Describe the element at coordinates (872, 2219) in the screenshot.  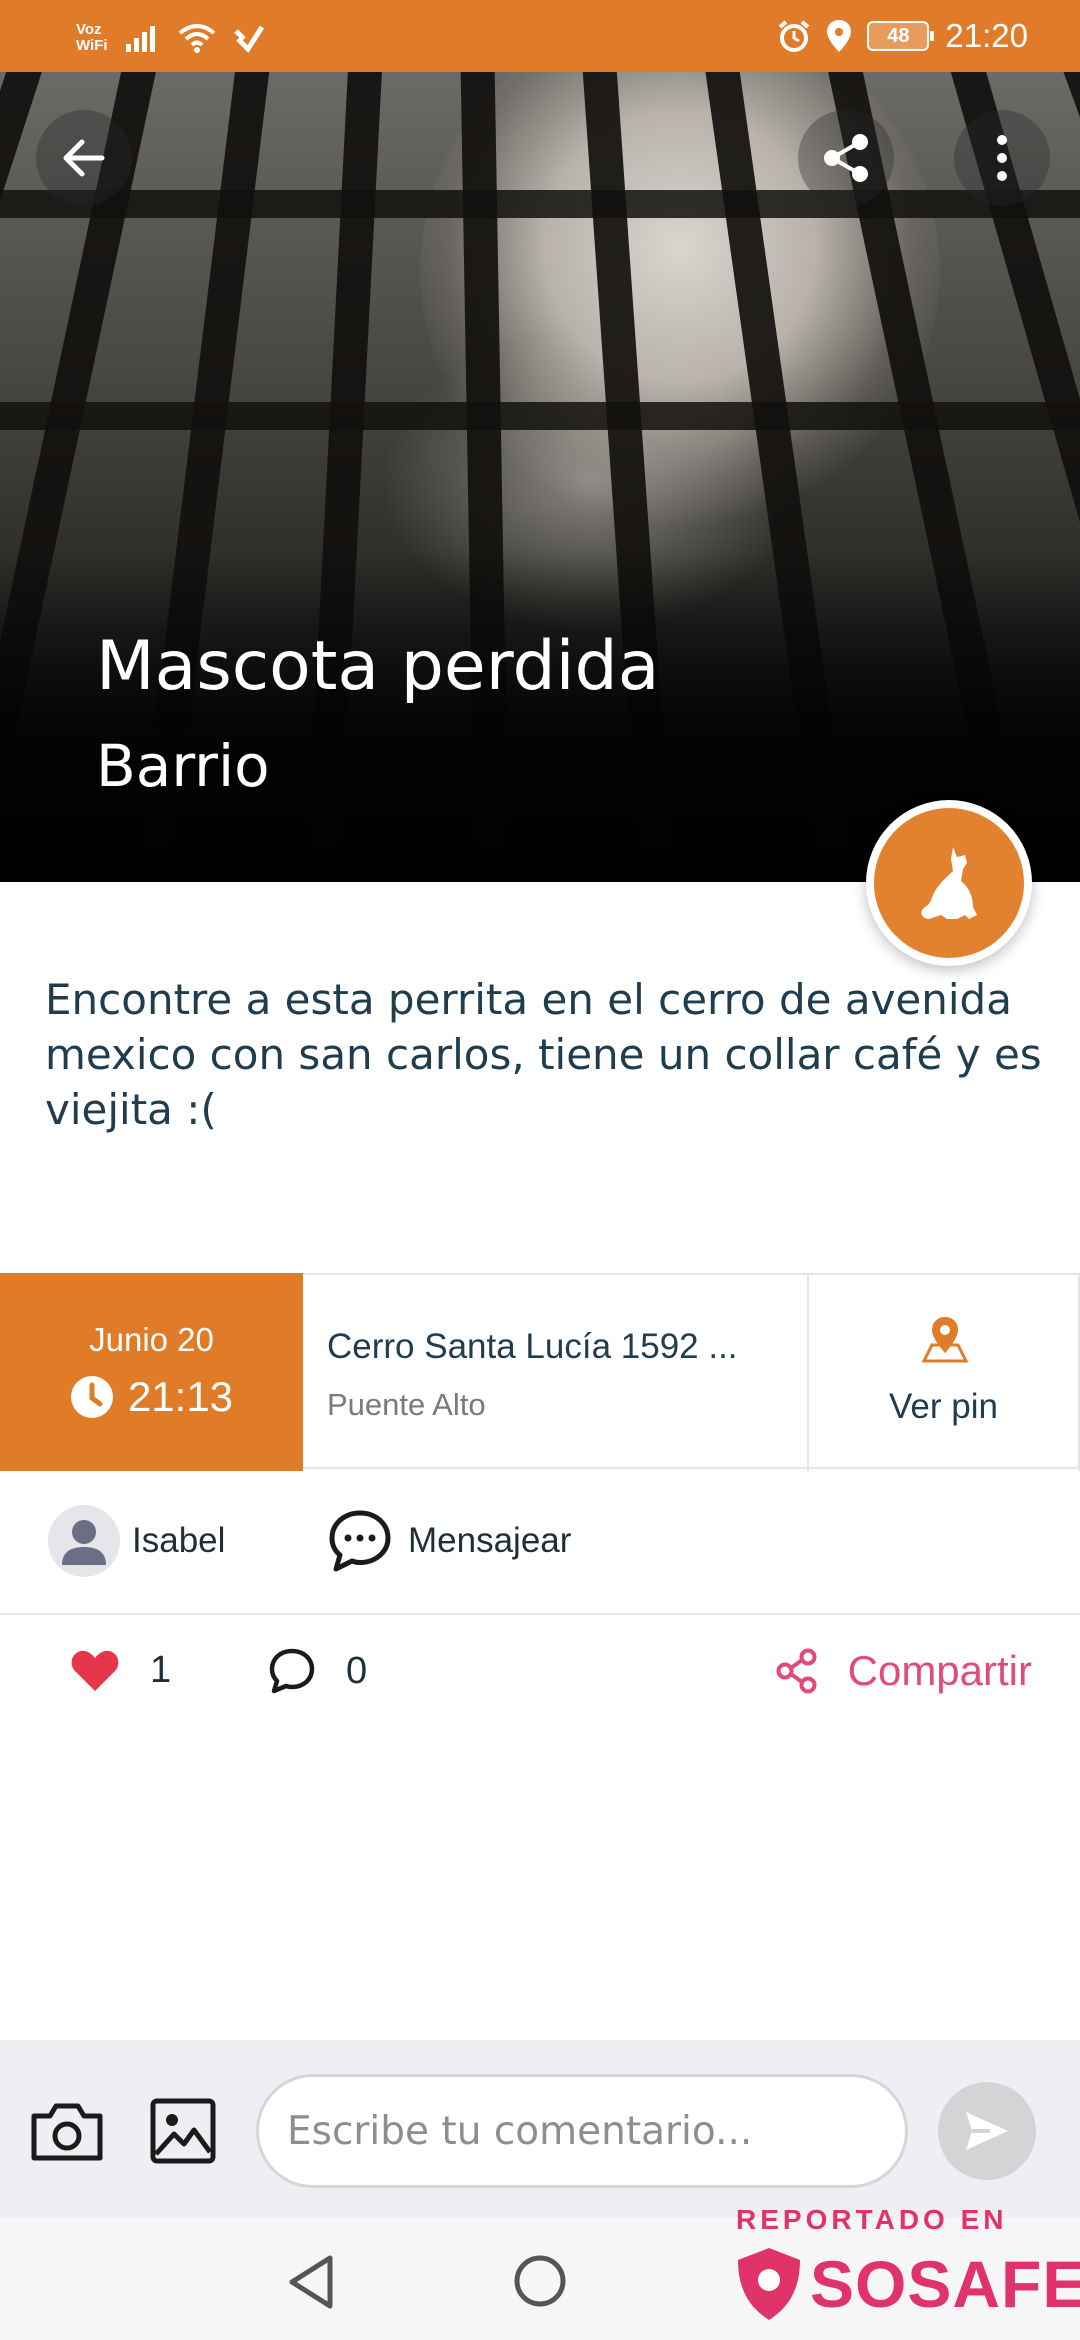
I see `watermark-top: REPORTADO EN` at that location.